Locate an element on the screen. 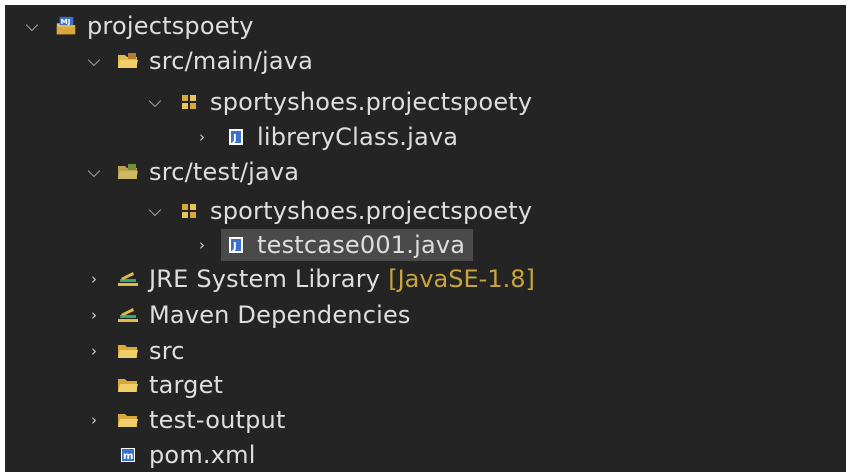 Image resolution: width=853 pixels, height=476 pixels. tree-item-jre-library: › JRE System Library [JavaSE-1.8] is located at coordinates (310, 279).